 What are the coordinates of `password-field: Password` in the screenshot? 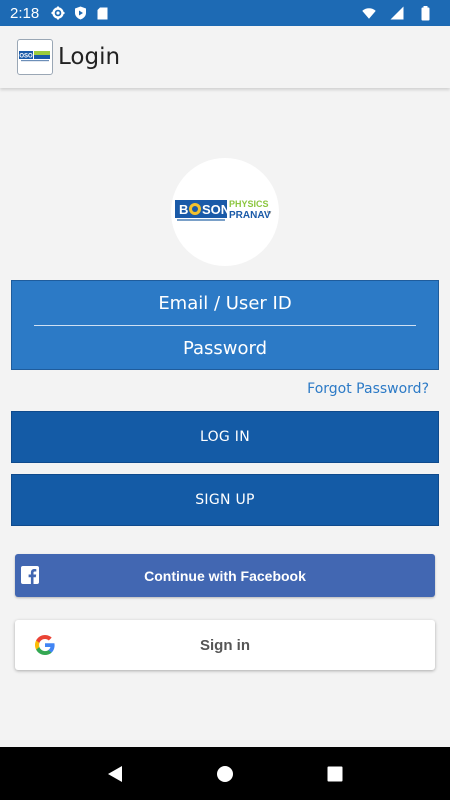 It's located at (225, 348).